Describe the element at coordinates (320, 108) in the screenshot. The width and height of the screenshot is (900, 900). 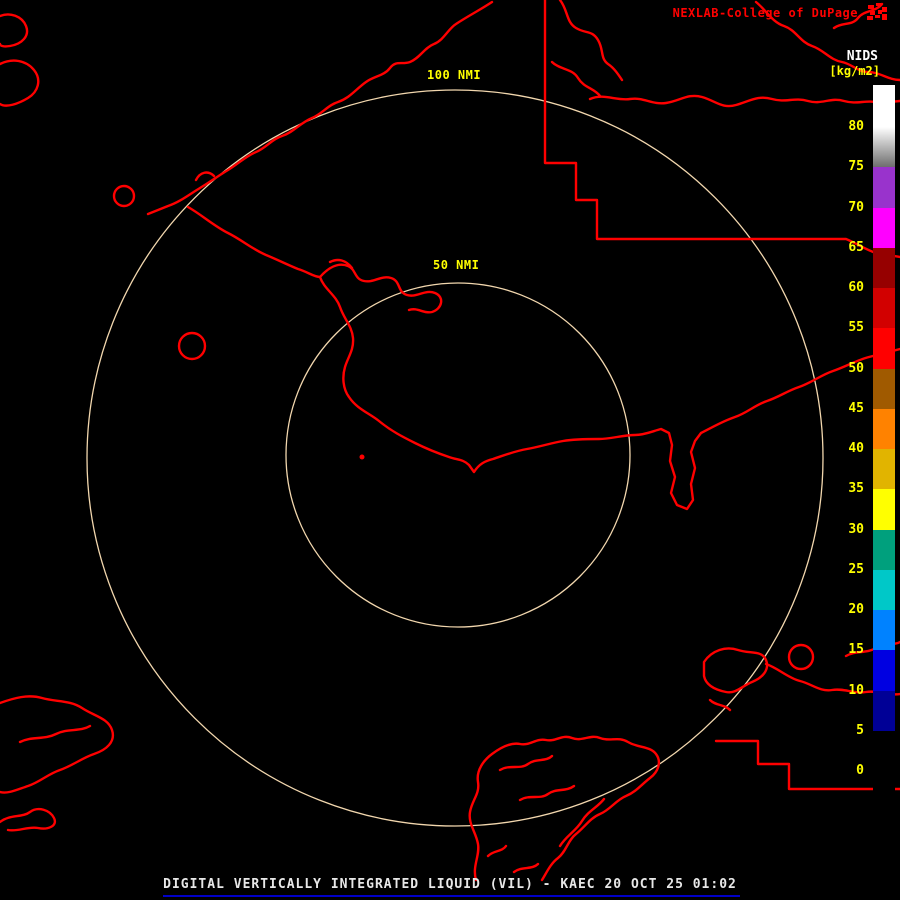
I see `coastline-northwest` at that location.